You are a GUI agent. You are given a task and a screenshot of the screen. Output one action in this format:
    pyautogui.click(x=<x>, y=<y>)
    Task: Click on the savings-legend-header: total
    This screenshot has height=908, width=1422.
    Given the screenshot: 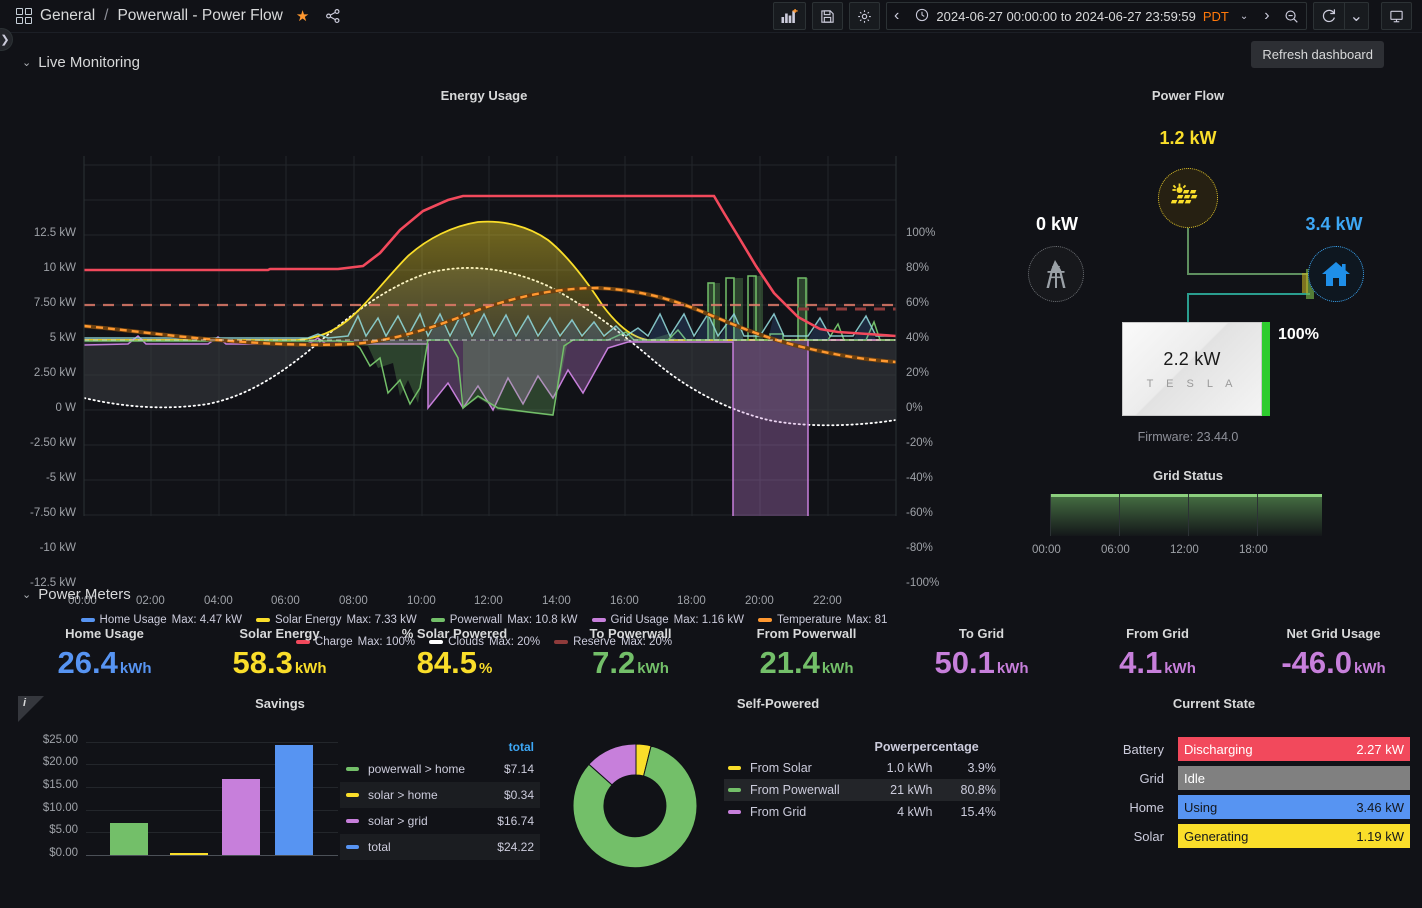 What is the action you would take?
    pyautogui.click(x=521, y=747)
    